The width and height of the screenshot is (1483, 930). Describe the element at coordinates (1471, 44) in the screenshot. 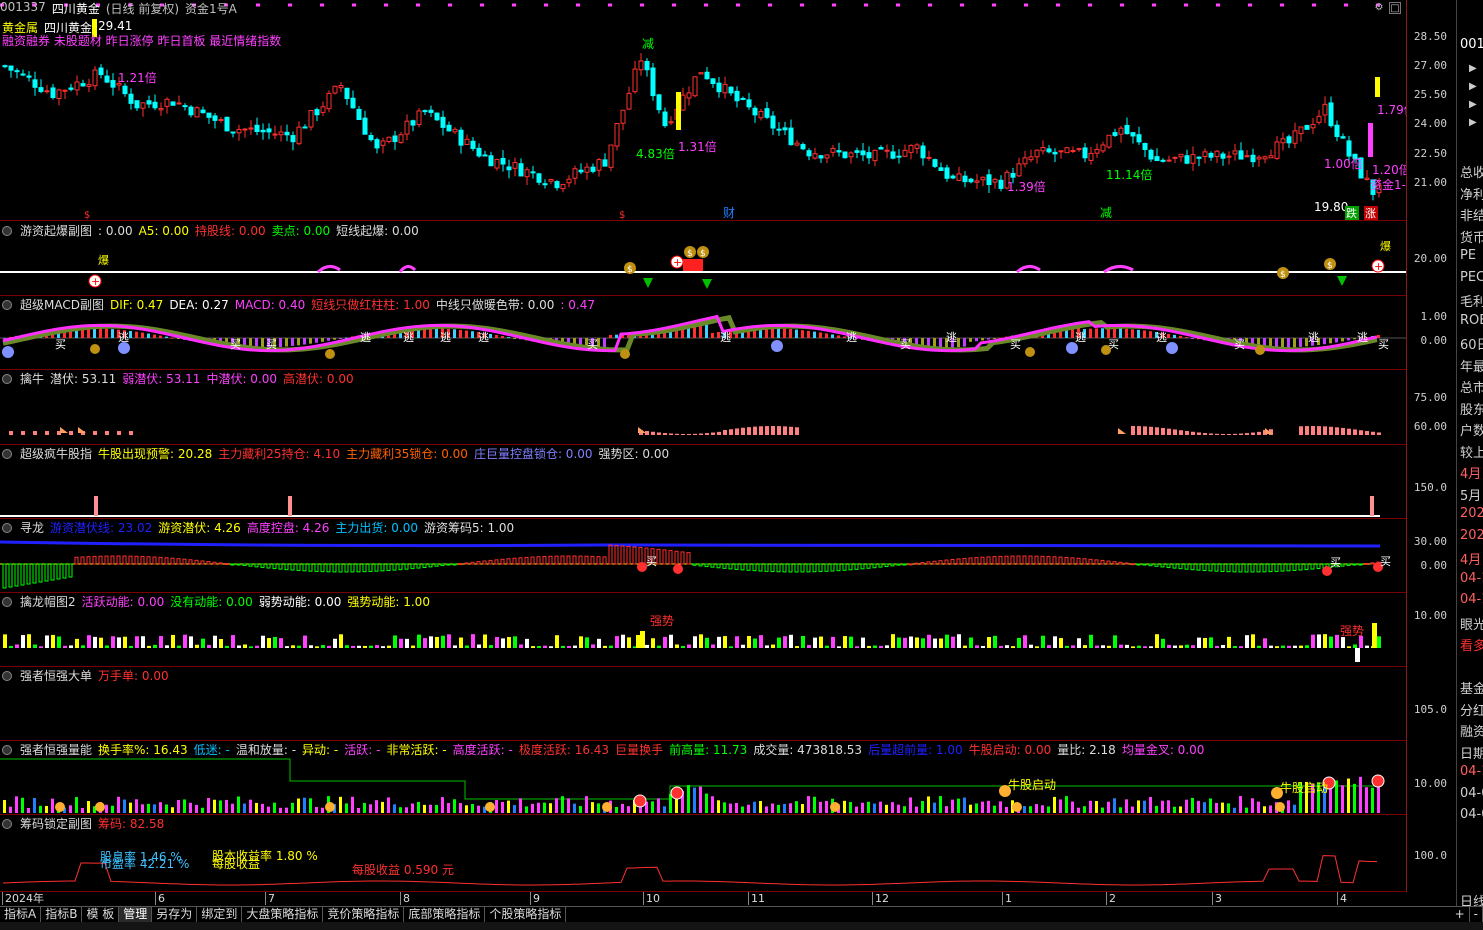

I see `right-panel-top-code: 001` at that location.